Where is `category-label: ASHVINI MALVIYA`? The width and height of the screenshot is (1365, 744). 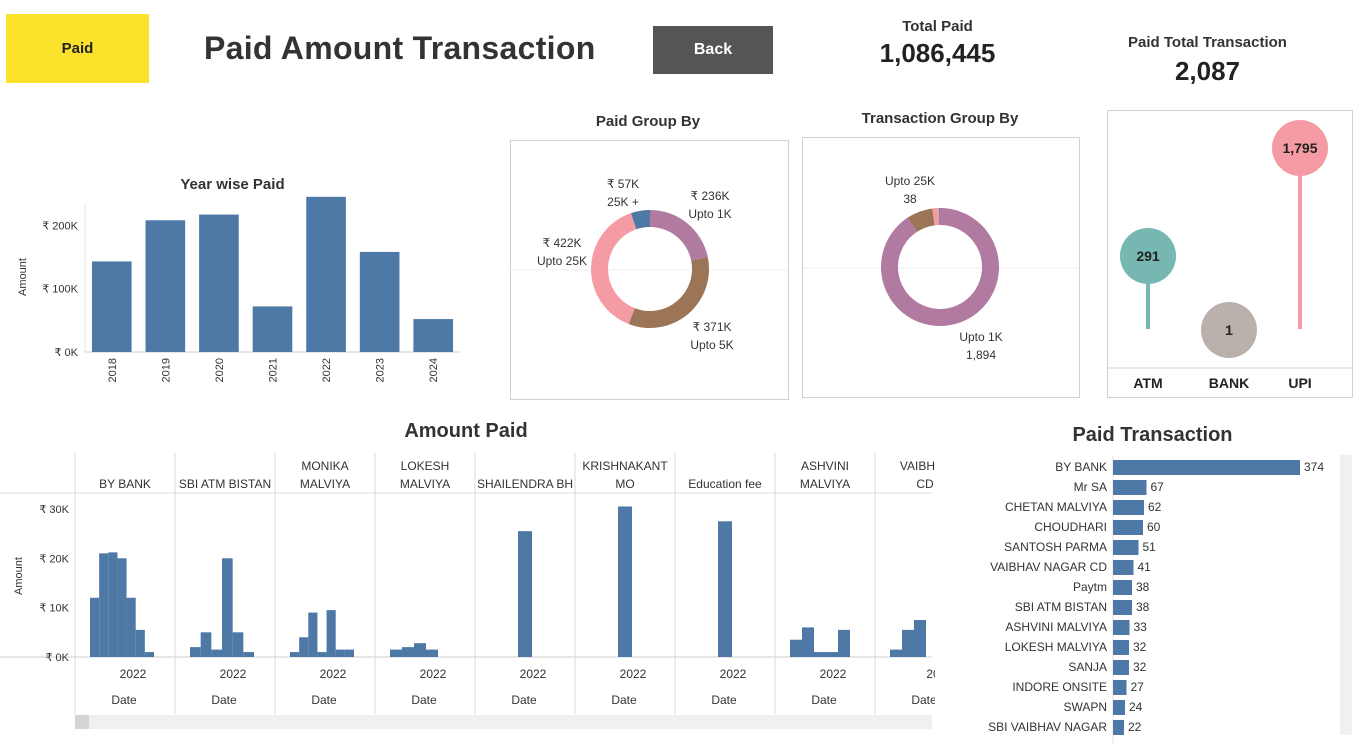
category-label: ASHVINI MALVIYA is located at coordinates (1056, 627).